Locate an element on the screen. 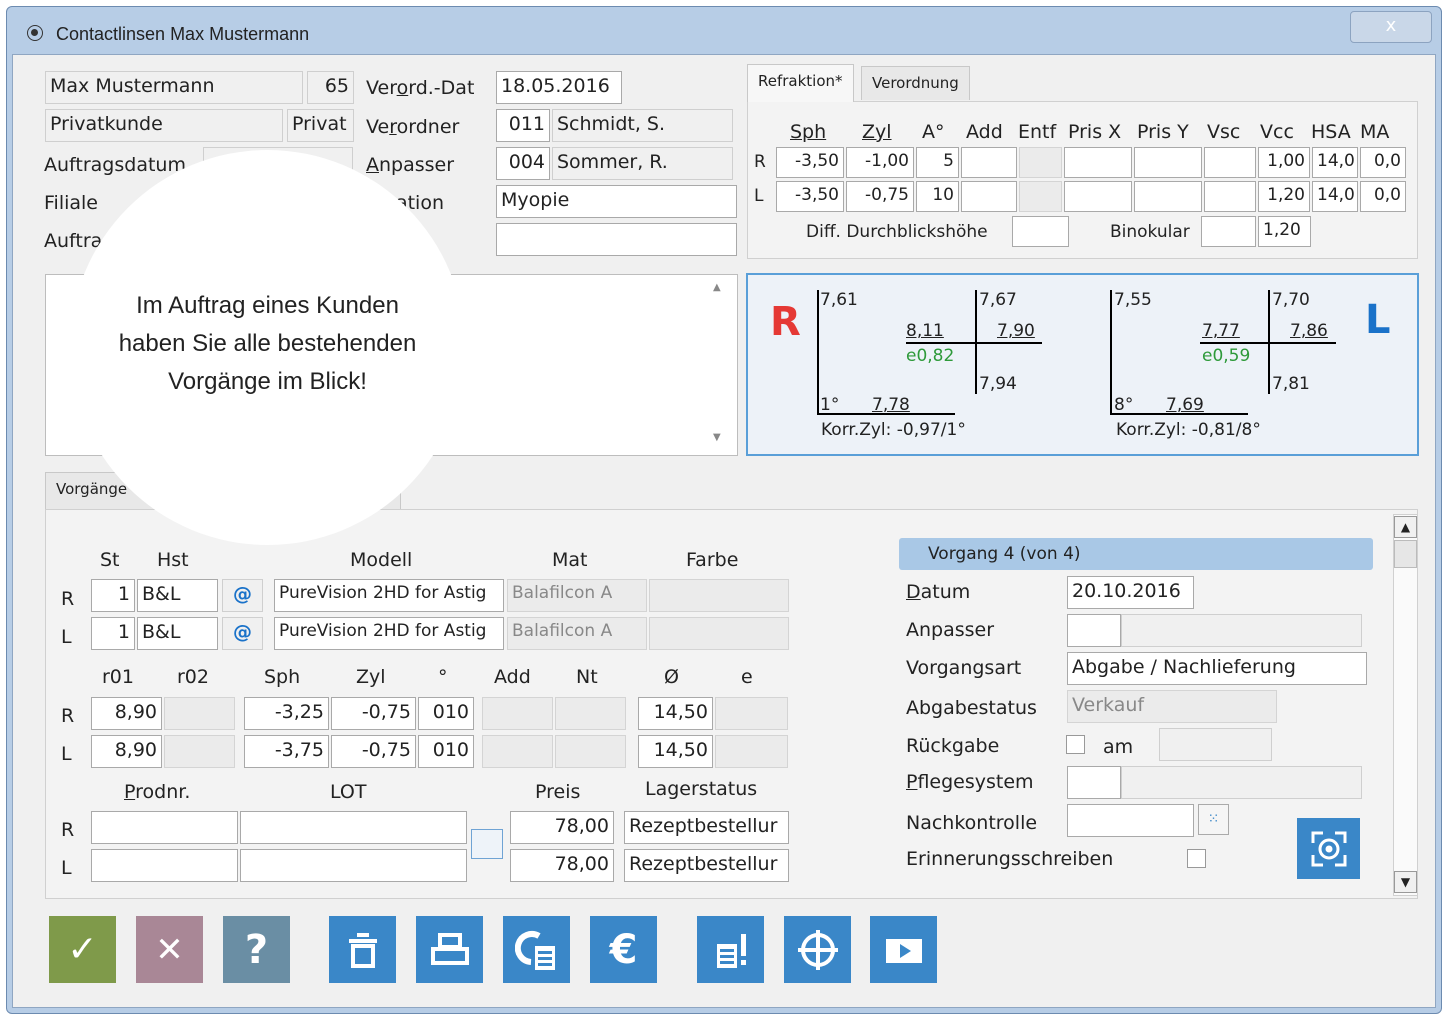 The image size is (1450, 1019). delete-button is located at coordinates (362, 949).